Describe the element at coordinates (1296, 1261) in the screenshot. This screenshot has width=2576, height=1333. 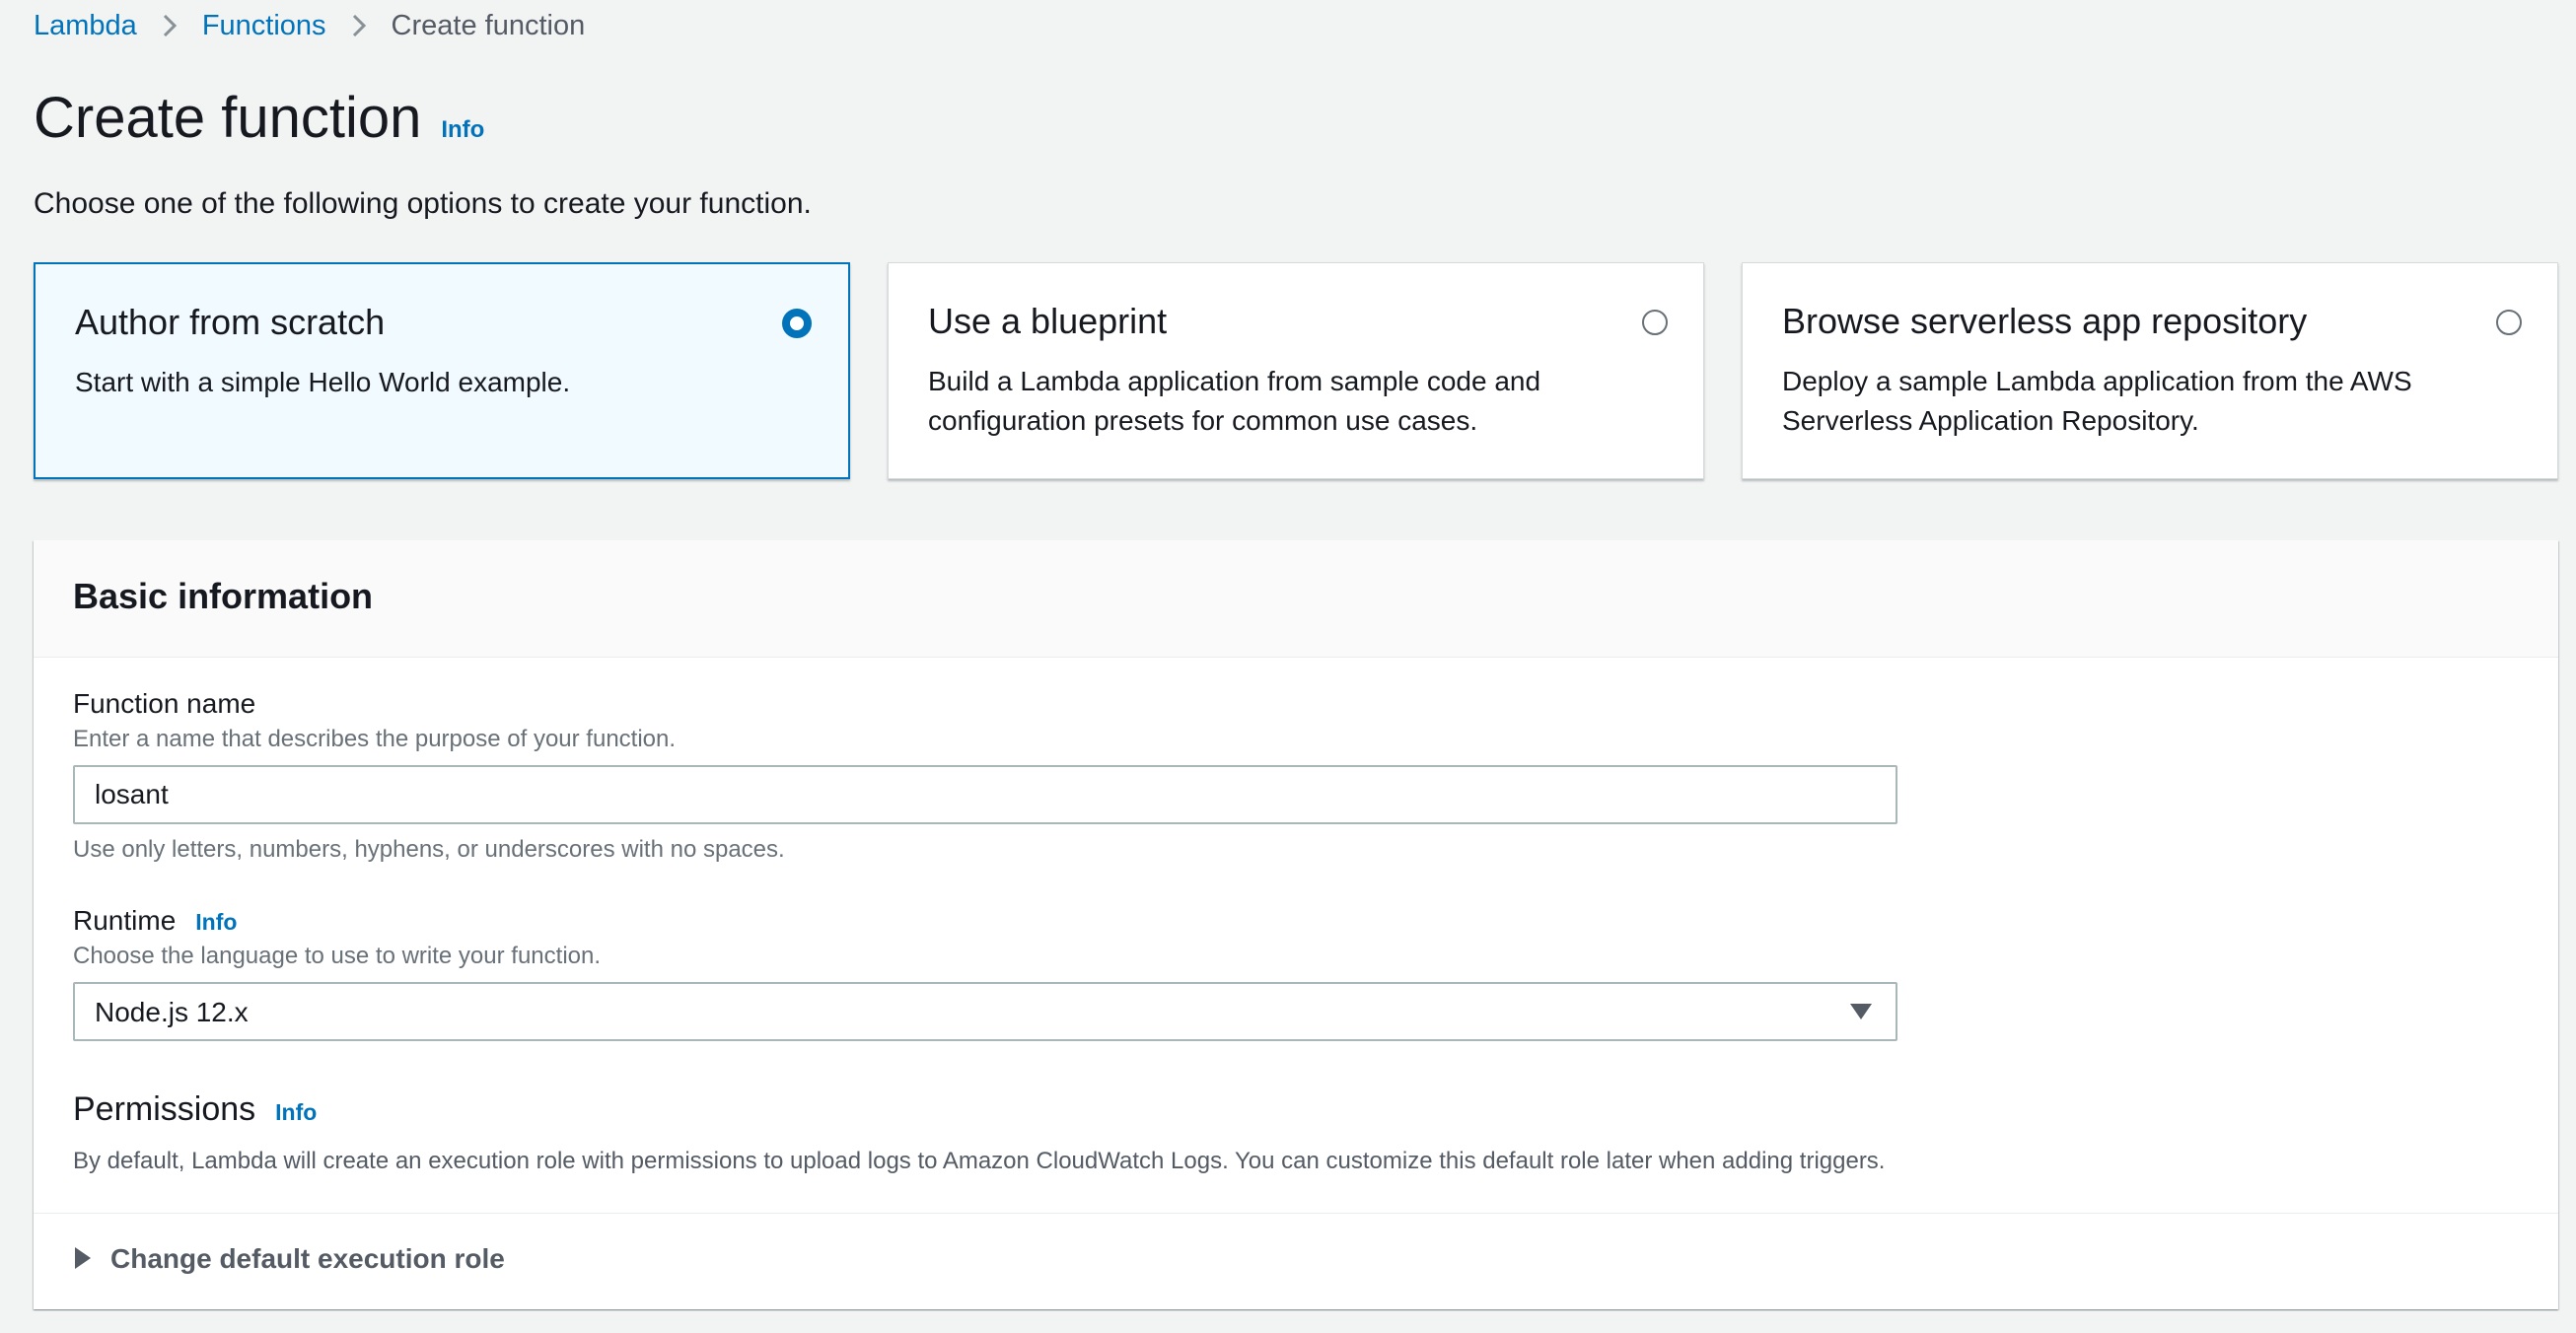
I see `change-default-execution-role-expander: Change default execution role` at that location.